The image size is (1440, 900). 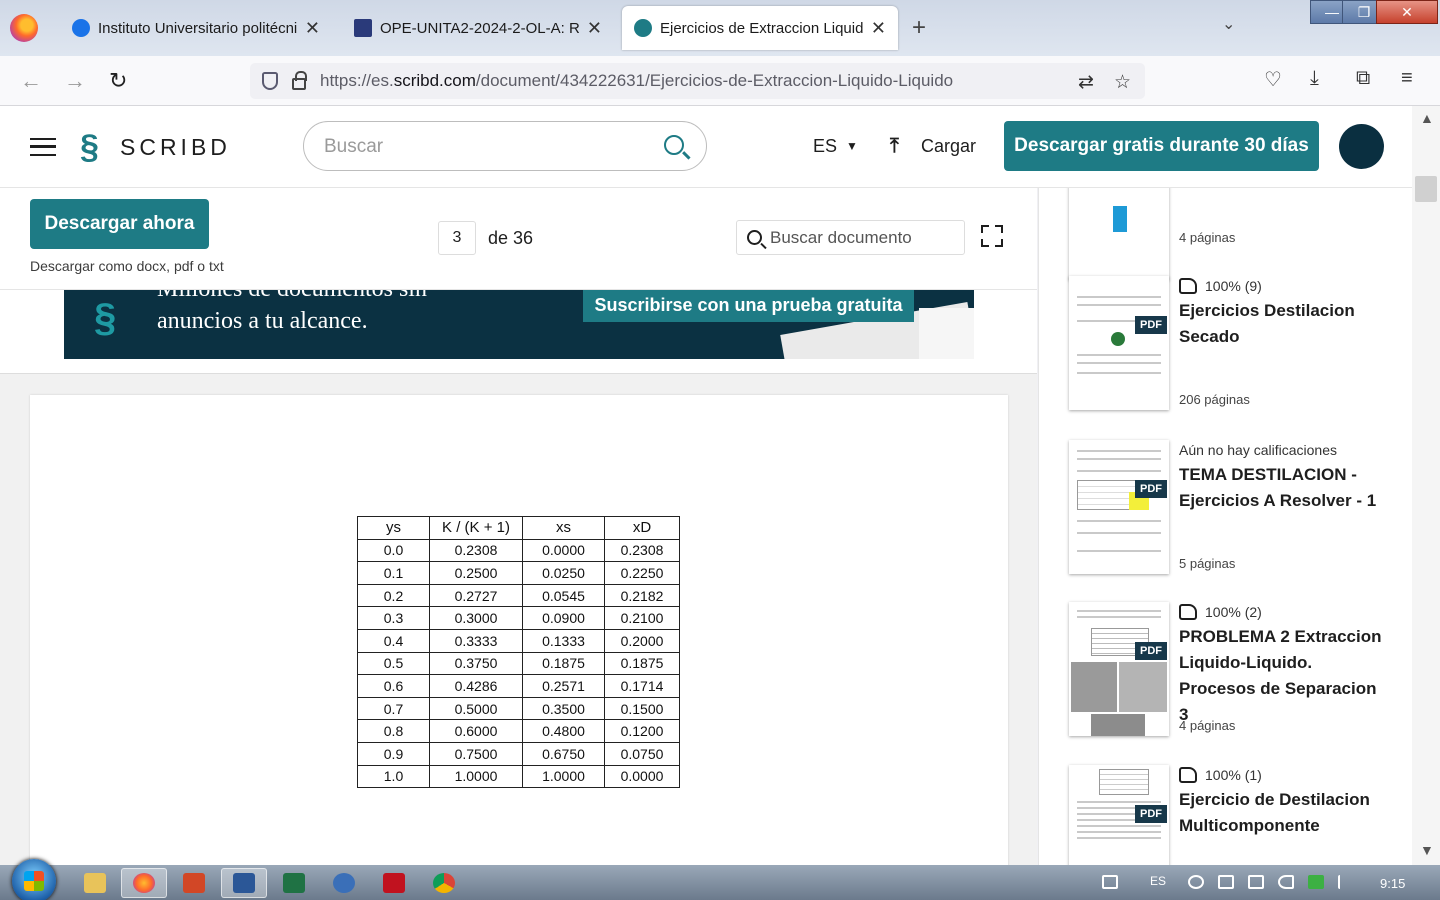 I want to click on devices-tray-icon, so click(x=1226, y=882).